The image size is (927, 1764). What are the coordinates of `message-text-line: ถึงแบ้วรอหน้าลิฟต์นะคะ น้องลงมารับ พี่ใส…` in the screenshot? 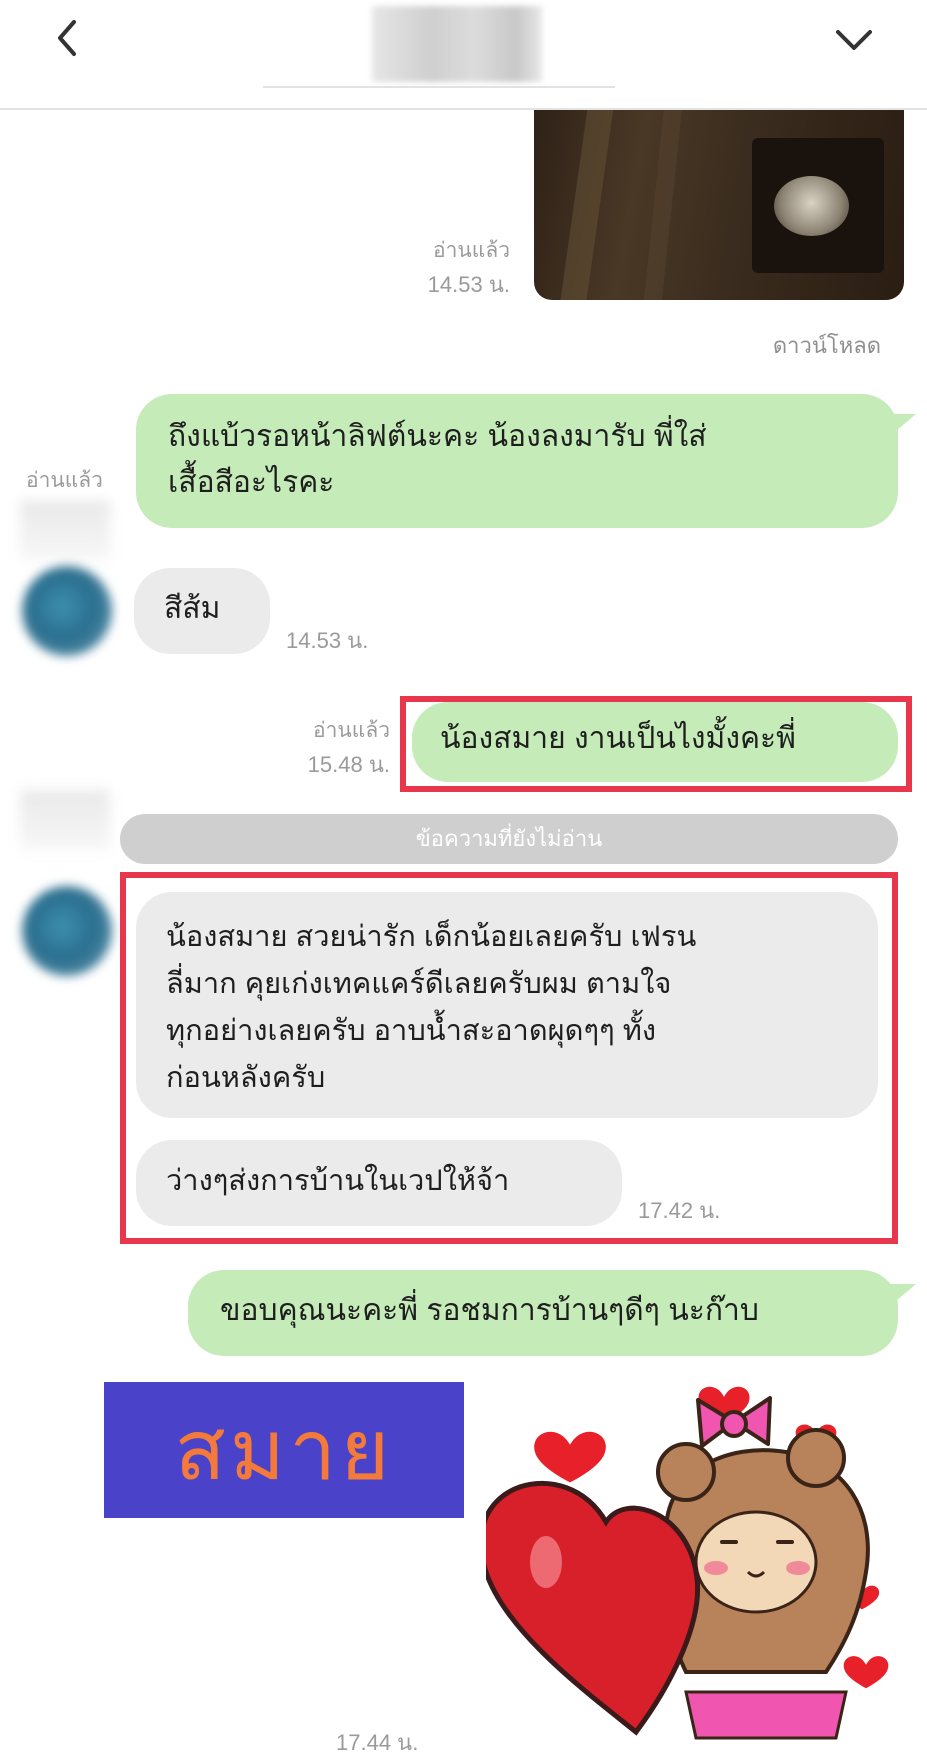 It's located at (437, 436).